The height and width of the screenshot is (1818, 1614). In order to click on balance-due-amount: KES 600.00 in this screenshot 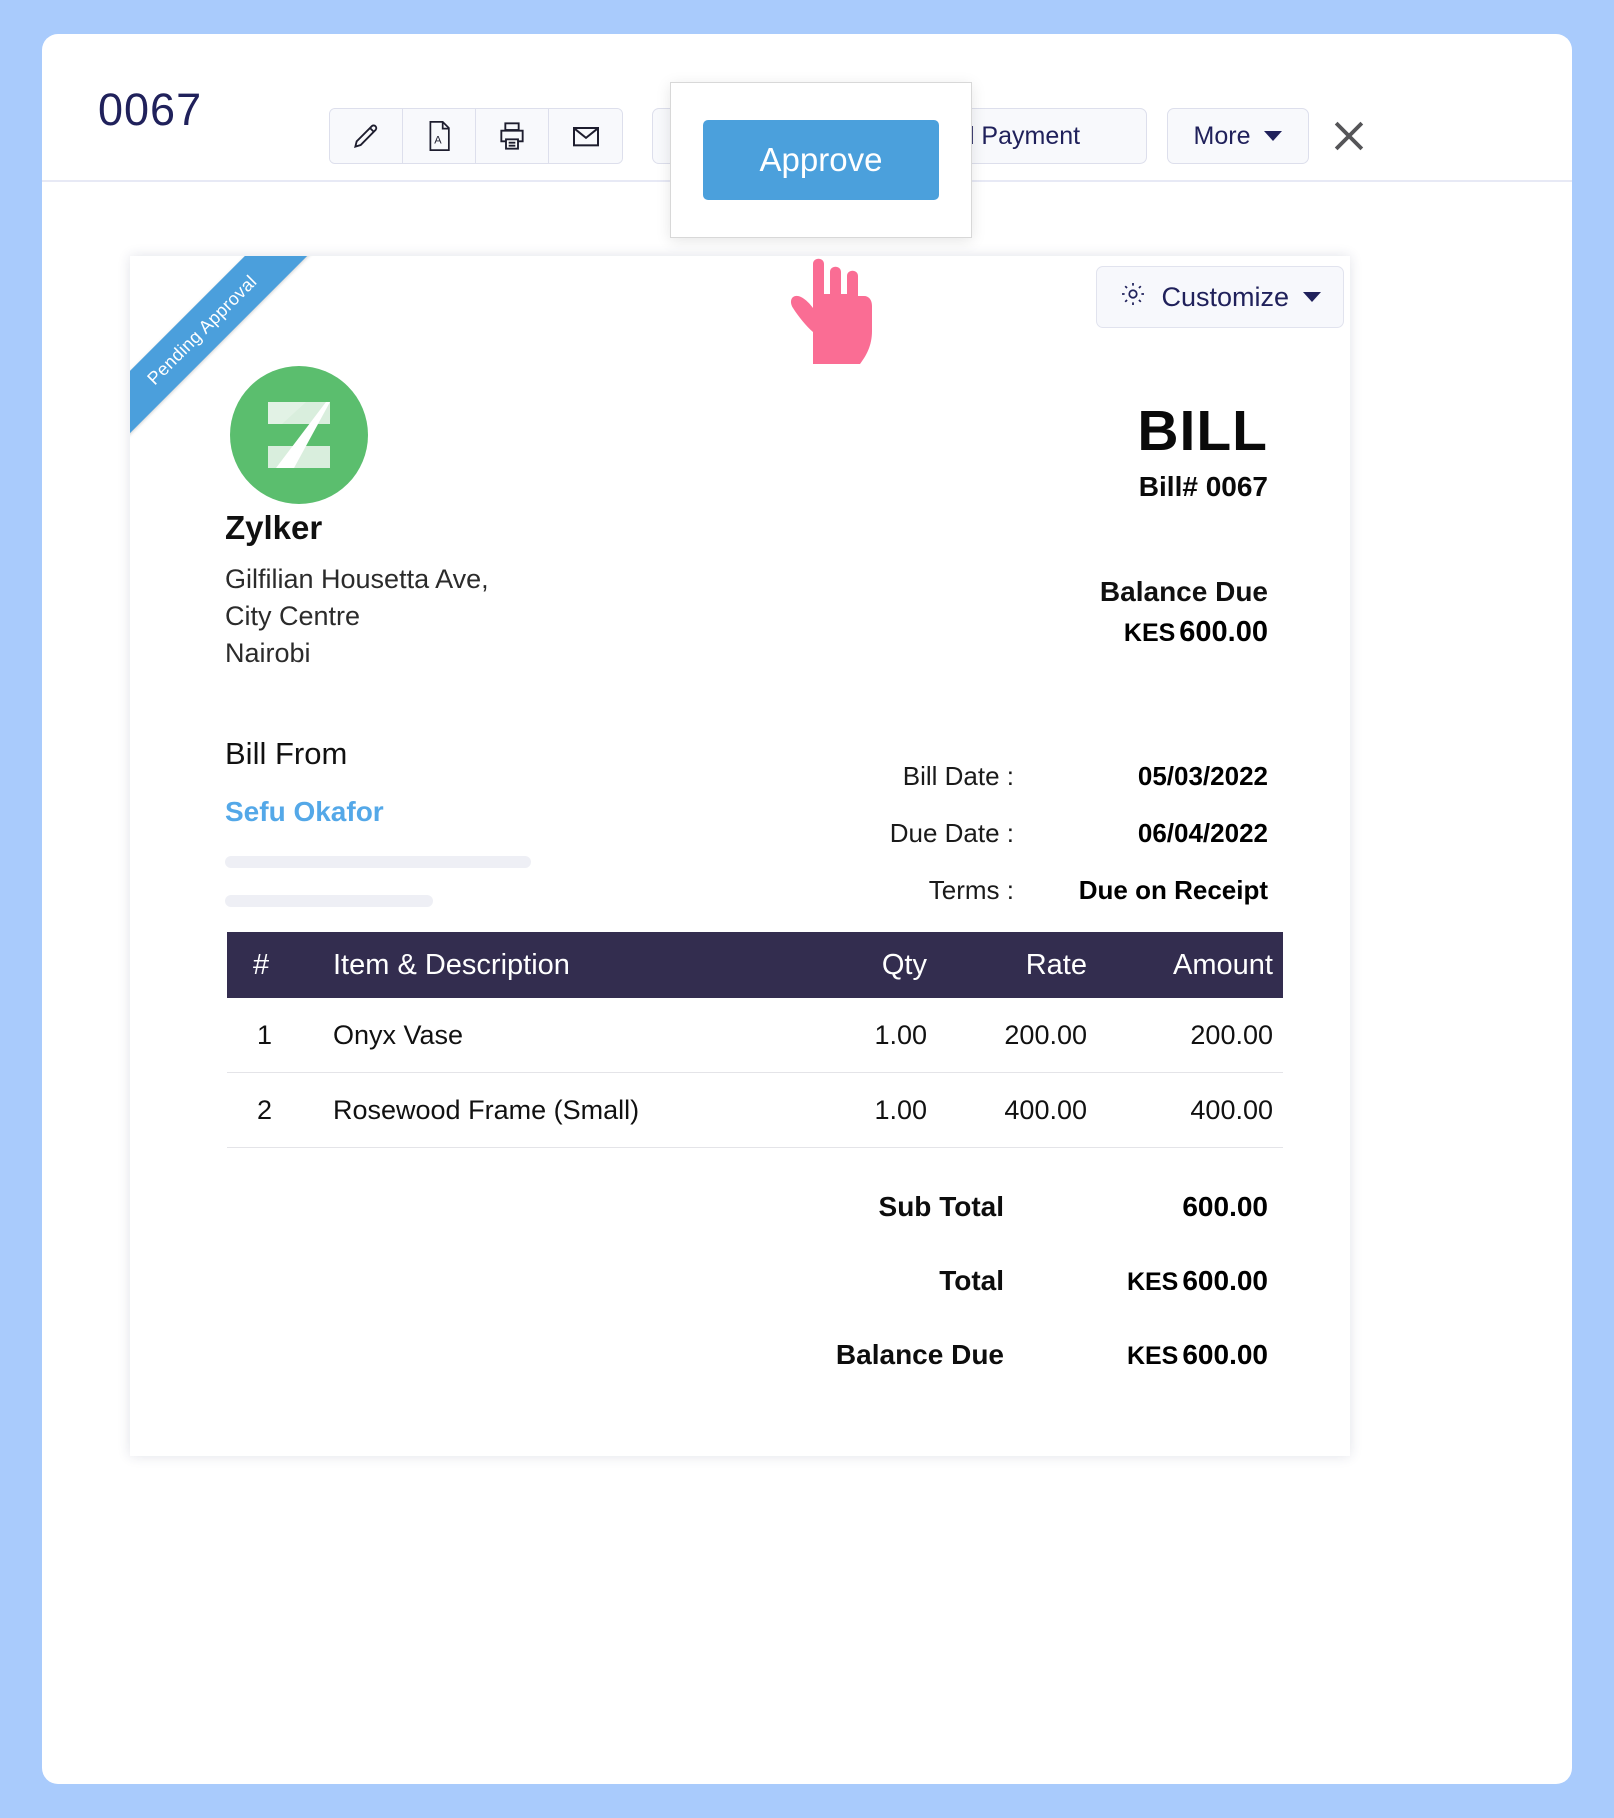, I will do `click(1196, 632)`.